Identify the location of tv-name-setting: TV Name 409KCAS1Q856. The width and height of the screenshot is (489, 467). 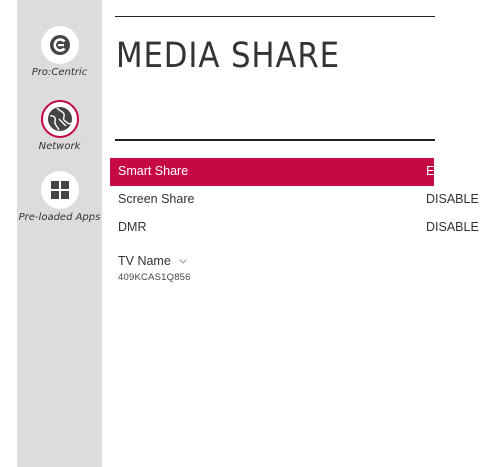
(154, 267).